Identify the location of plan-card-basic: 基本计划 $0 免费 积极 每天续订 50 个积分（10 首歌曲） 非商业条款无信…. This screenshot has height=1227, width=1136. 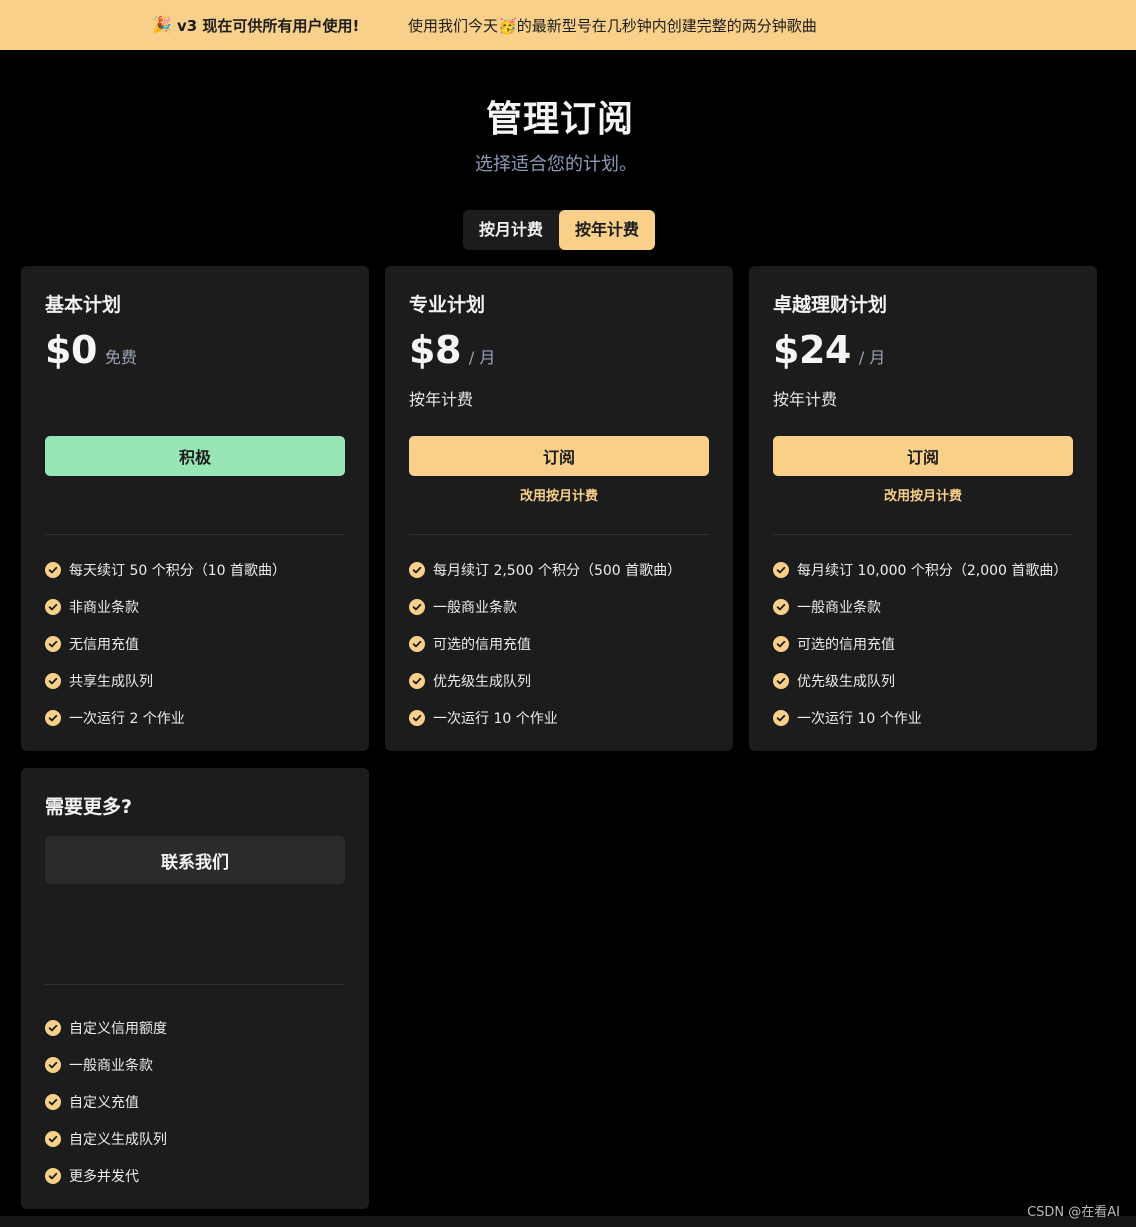
(195, 508).